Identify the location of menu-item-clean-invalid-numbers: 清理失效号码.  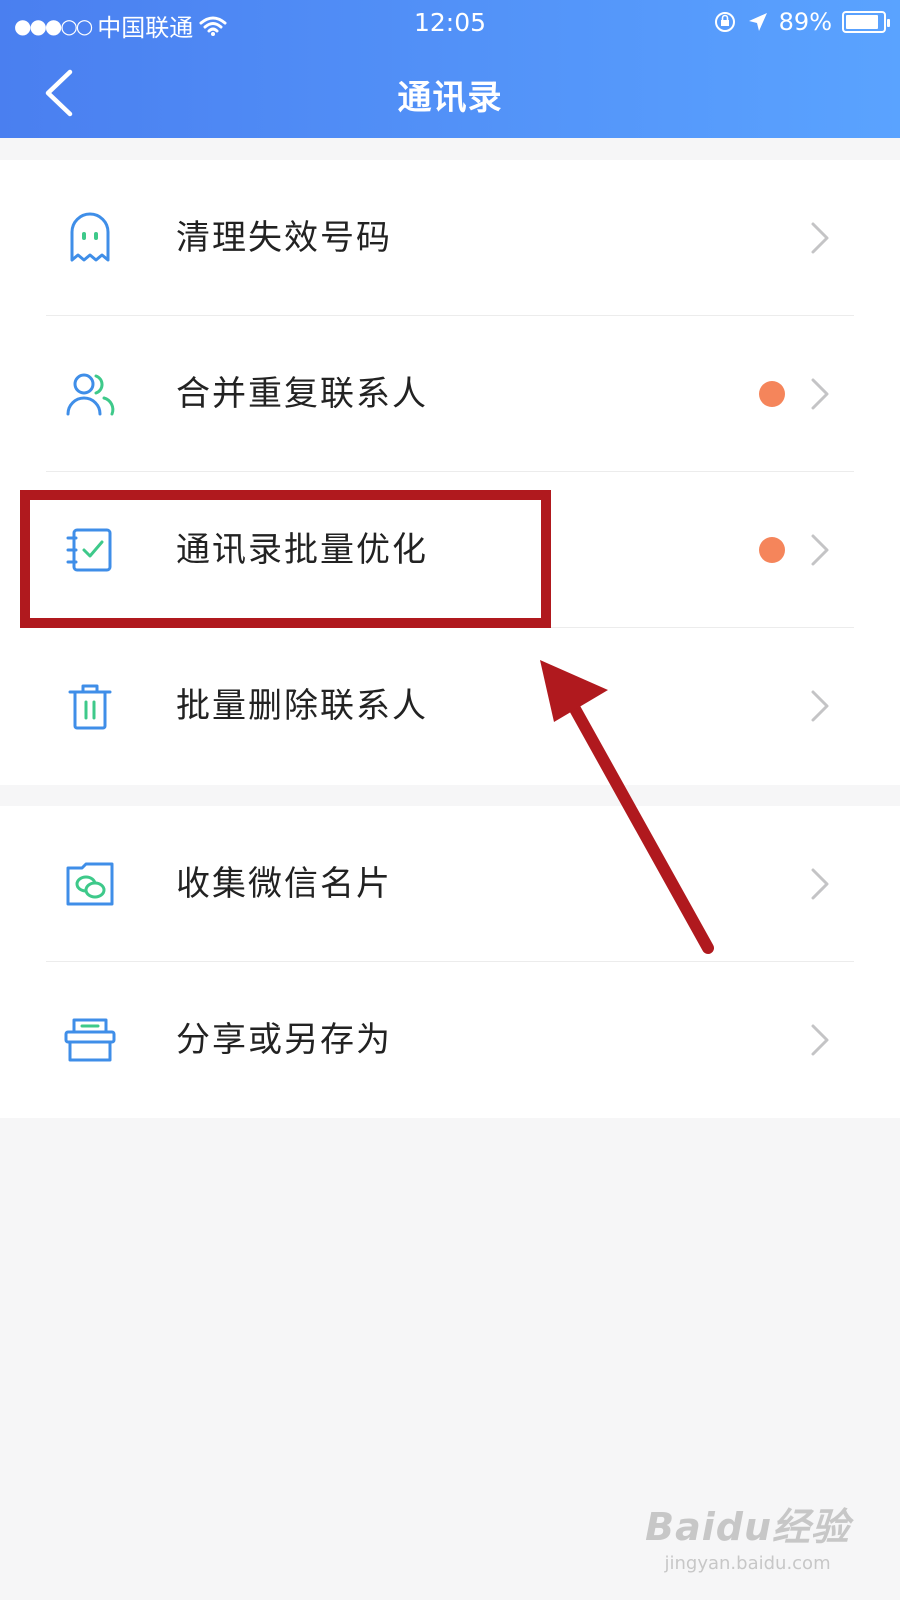
(450, 238).